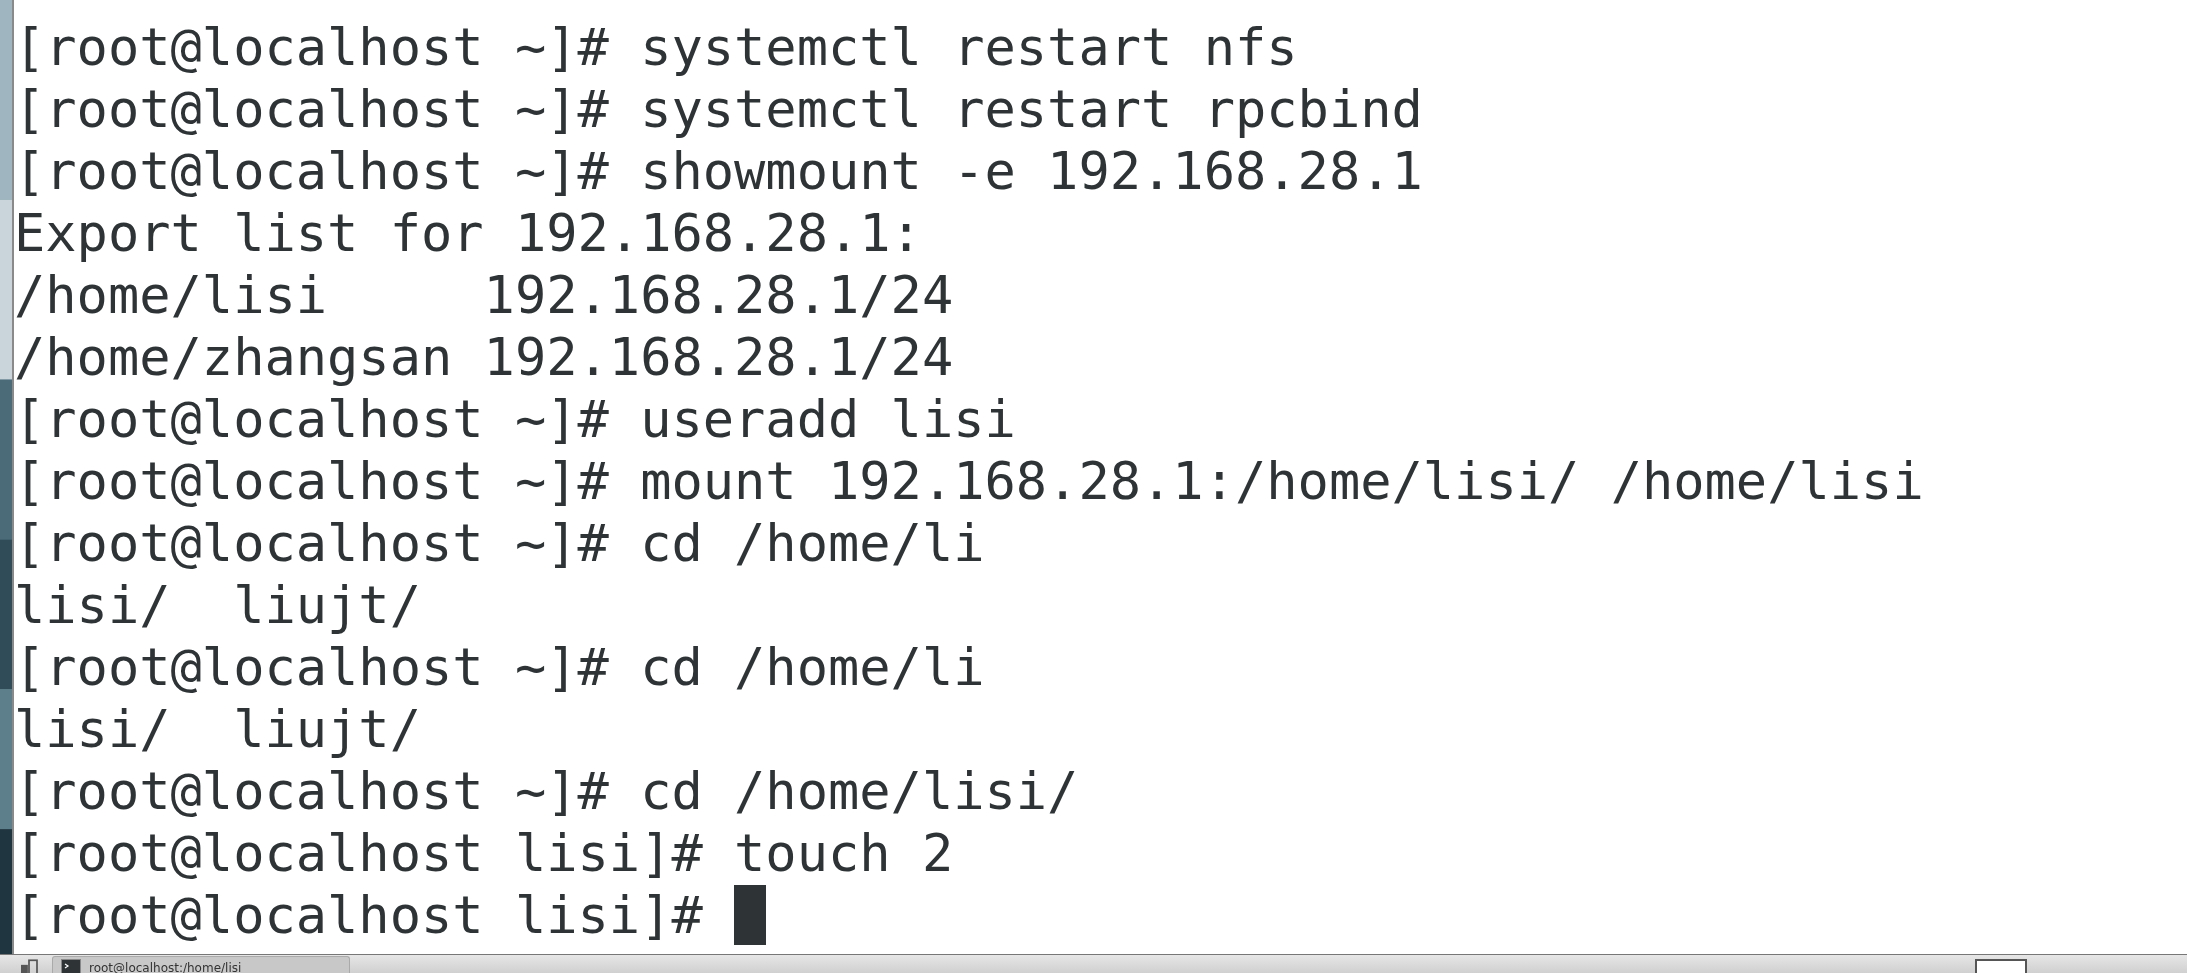 The image size is (2187, 973). Describe the element at coordinates (29, 965) in the screenshot. I see `show-desktop-icon` at that location.